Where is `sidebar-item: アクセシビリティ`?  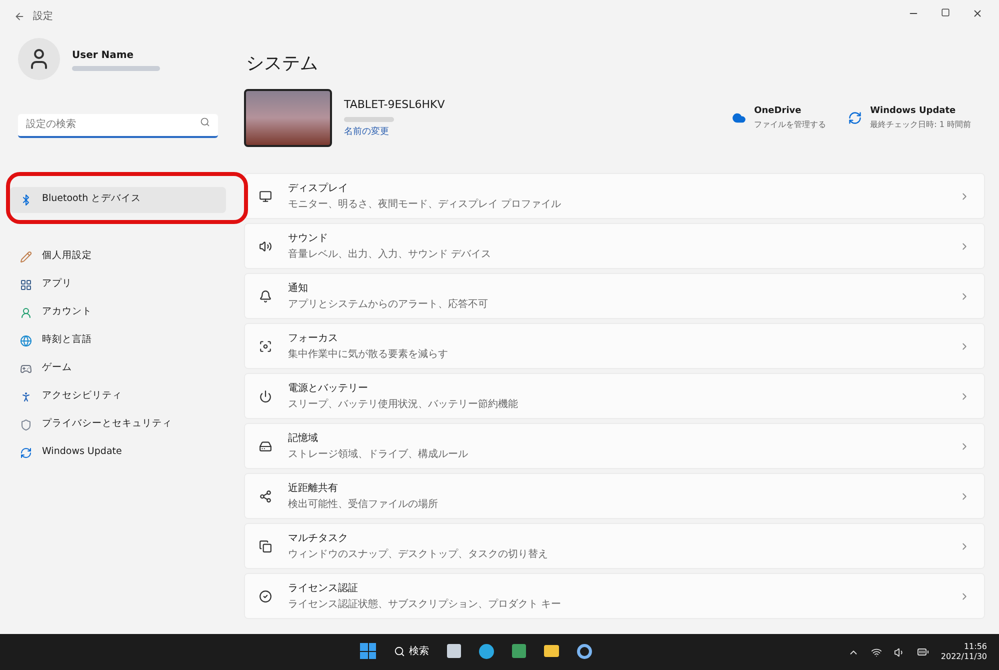 sidebar-item: アクセシビリティ is located at coordinates (118, 397).